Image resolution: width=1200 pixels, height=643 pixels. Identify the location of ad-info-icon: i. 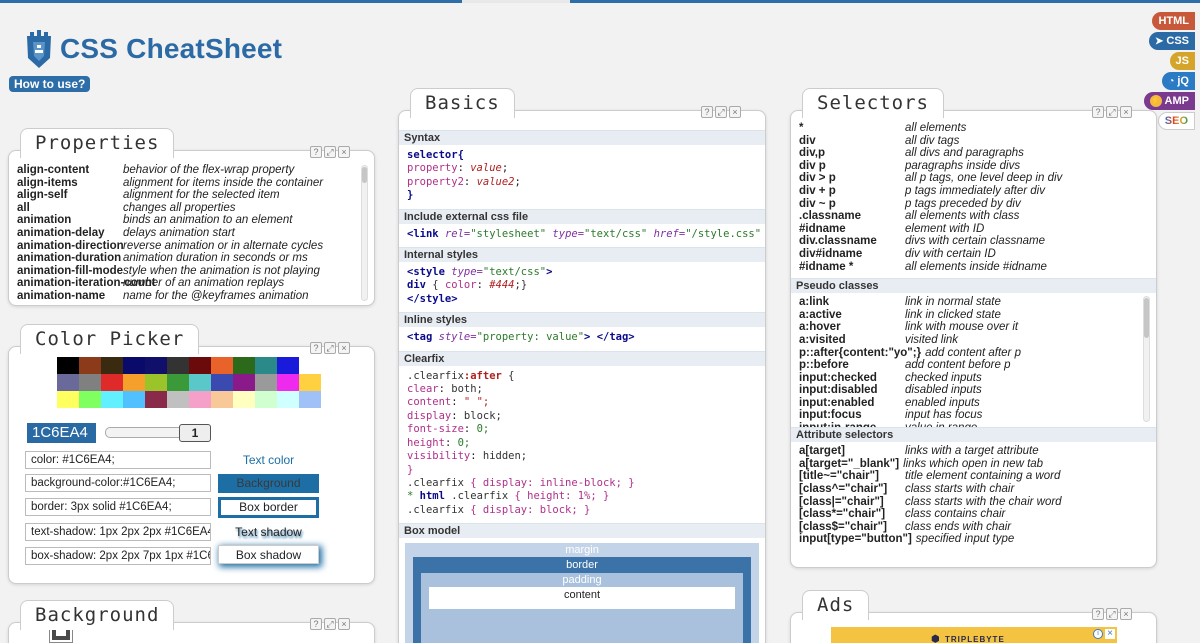
(1098, 634).